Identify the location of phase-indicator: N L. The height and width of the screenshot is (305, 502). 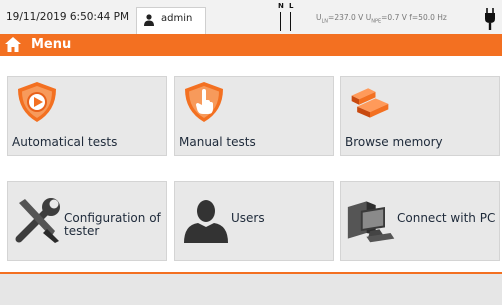
(290, 17).